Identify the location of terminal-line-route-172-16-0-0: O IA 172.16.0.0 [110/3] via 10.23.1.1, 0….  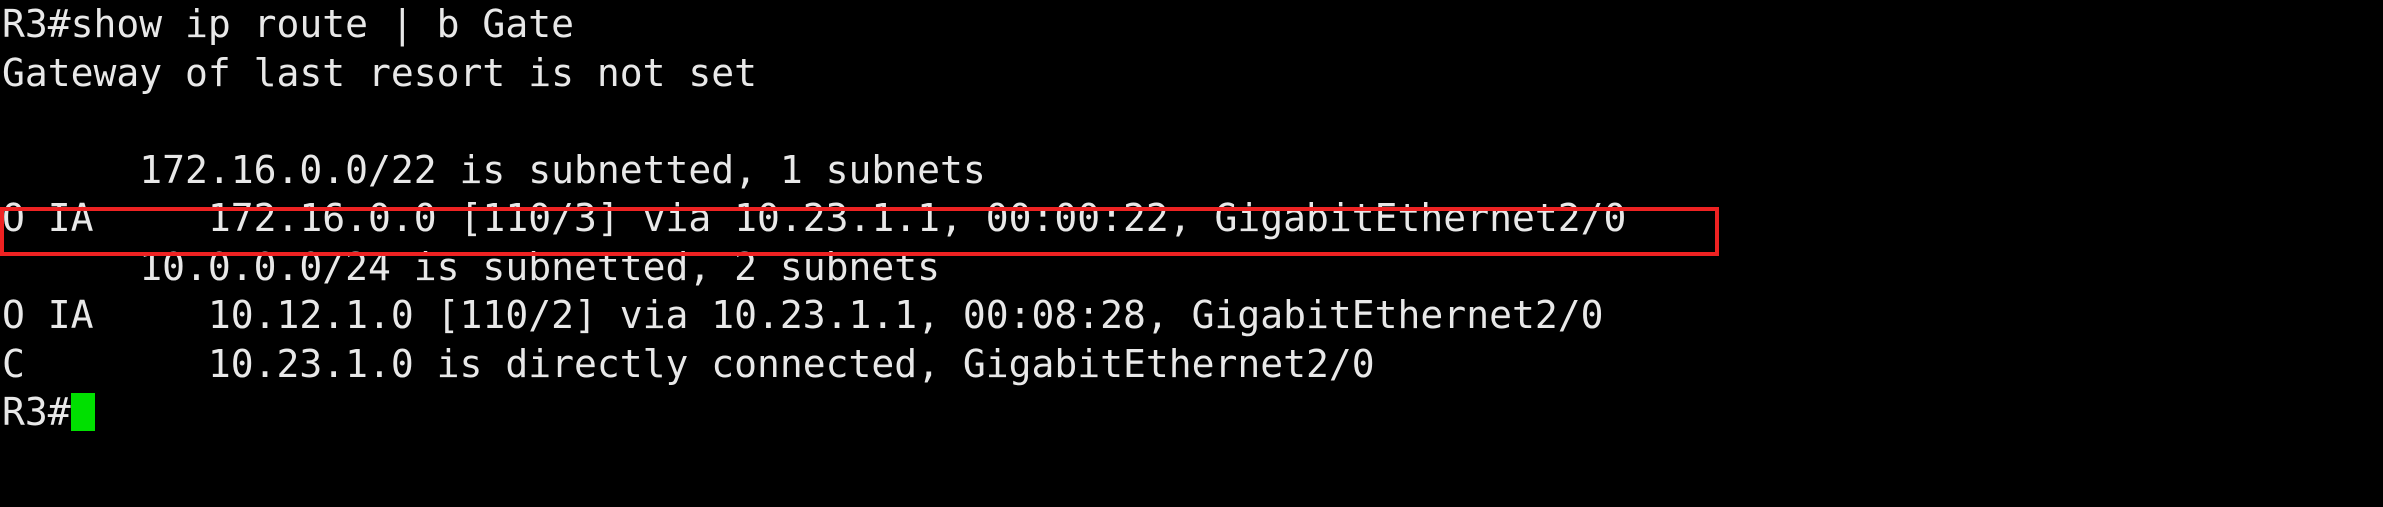
(814, 218).